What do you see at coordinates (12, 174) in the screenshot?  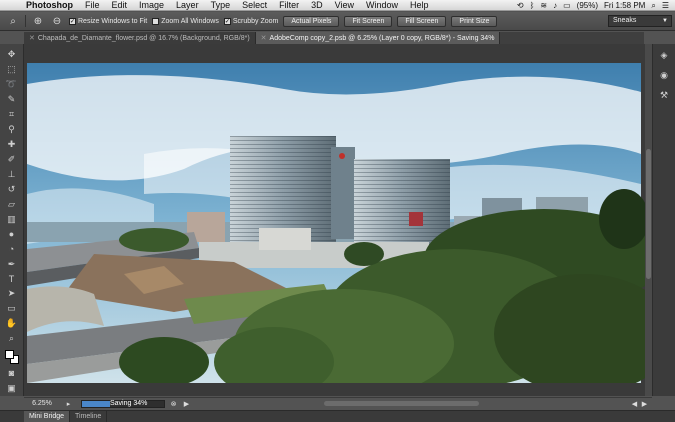 I see `clone-stamp-tool-icon: ⊥` at bounding box center [12, 174].